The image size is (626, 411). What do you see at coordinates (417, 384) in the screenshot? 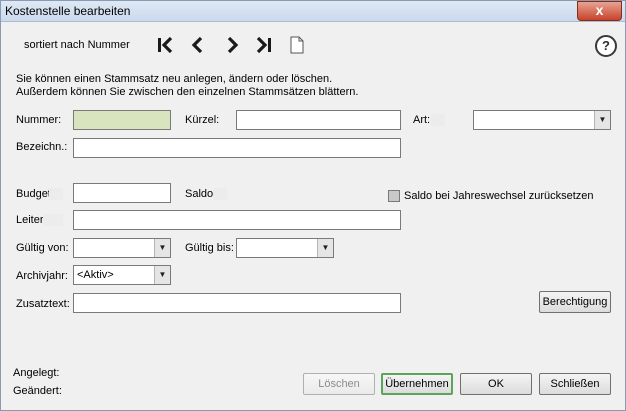
I see `uebernehmen-button: Übernehmen` at bounding box center [417, 384].